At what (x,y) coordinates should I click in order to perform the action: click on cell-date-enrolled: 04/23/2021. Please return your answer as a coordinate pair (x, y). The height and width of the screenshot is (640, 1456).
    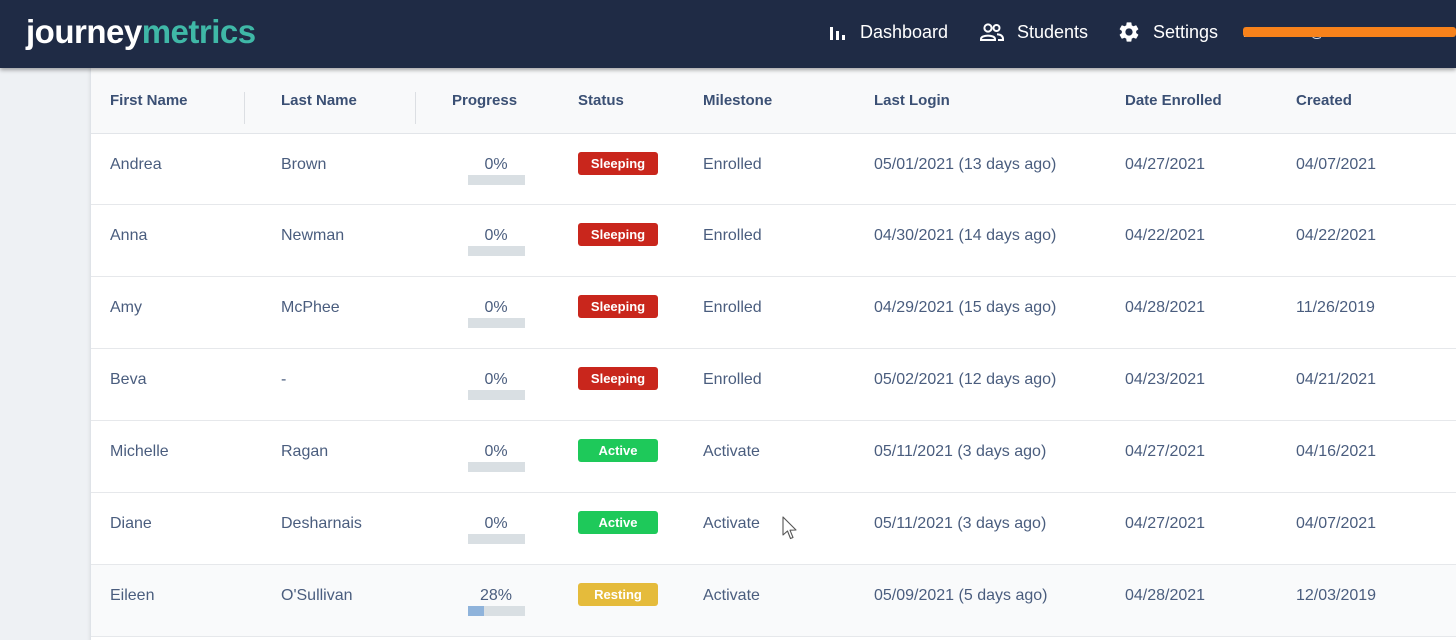
    Looking at the image, I should click on (1165, 379).